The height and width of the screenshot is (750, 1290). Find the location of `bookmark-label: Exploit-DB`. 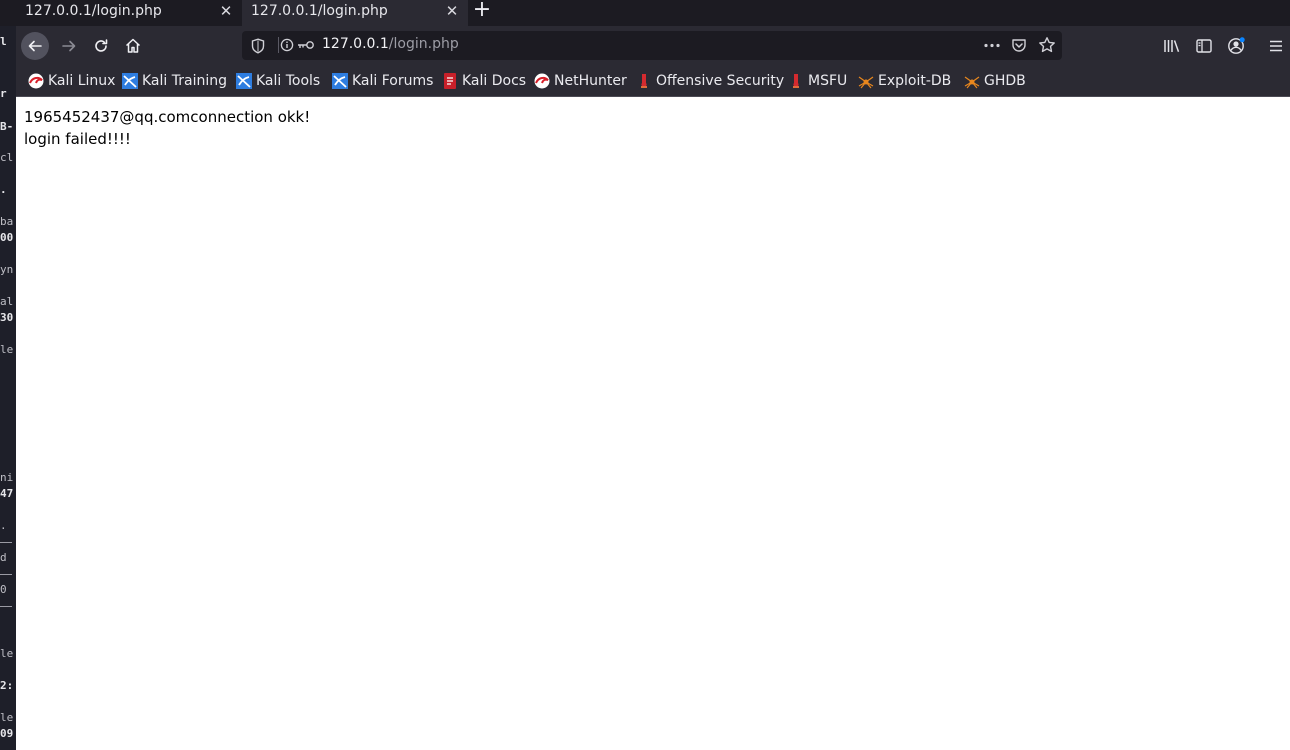

bookmark-label: Exploit-DB is located at coordinates (915, 81).